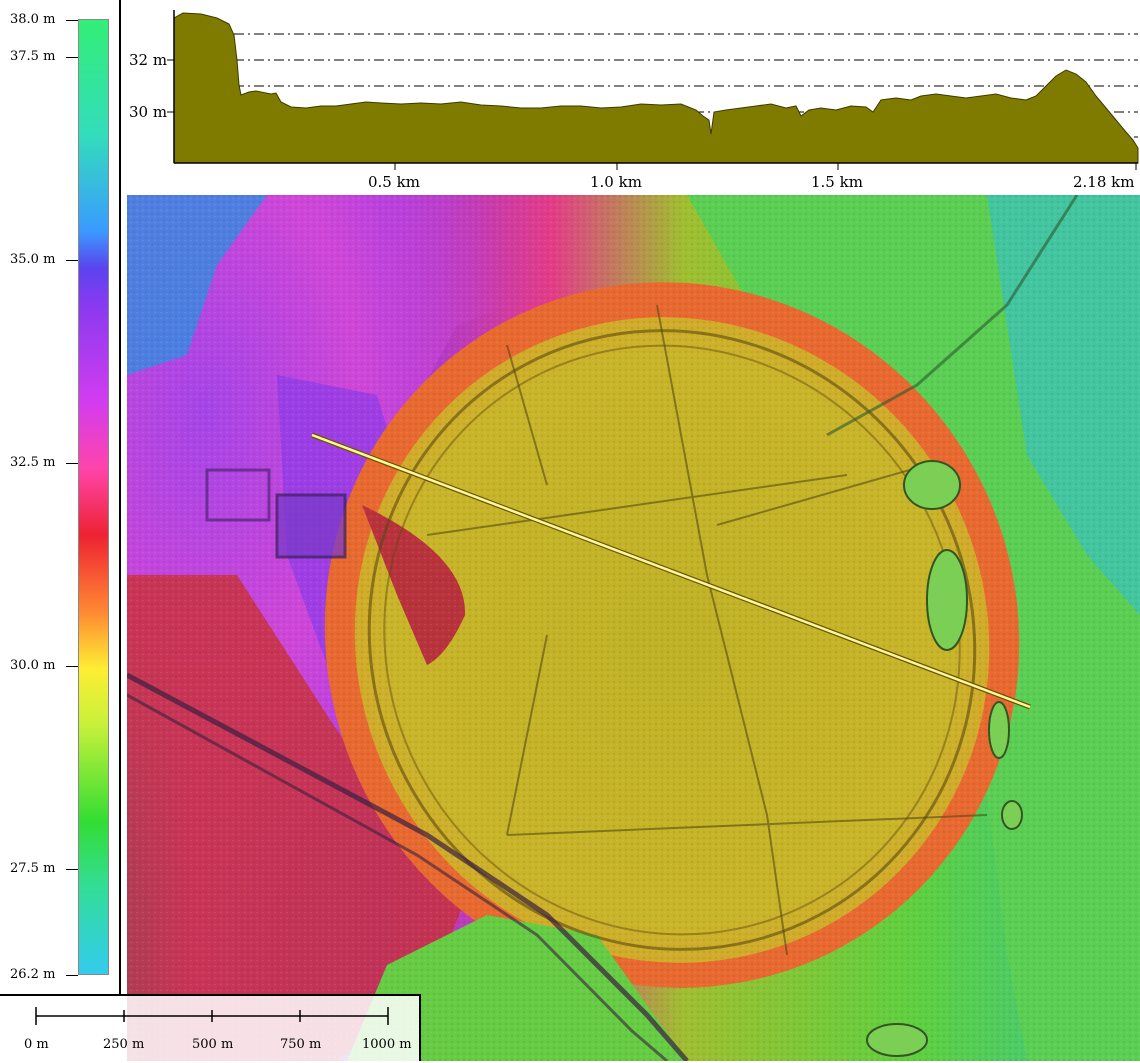 The width and height of the screenshot is (1140, 1063). I want to click on scale-bar: 0 m 250 m 500 m 750 m 1000 m, so click(210, 1027).